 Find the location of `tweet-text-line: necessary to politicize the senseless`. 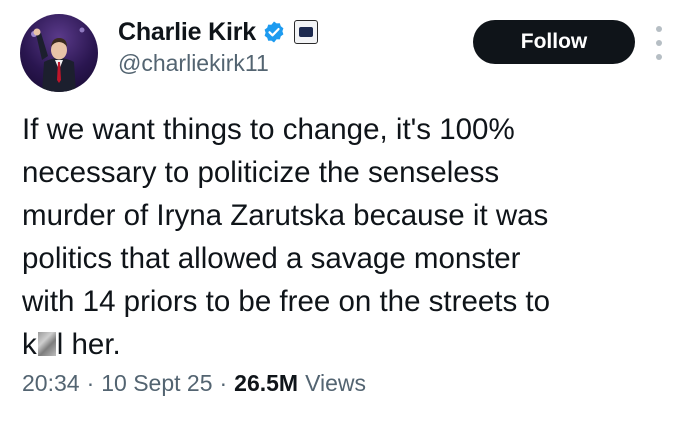

tweet-text-line: necessary to politicize the senseless is located at coordinates (261, 172).